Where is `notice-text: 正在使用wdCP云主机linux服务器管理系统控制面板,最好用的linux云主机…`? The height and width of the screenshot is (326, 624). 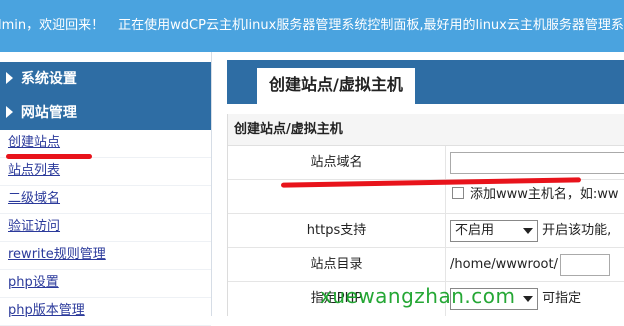
notice-text: 正在使用wdCP云主机linux服务器管理系统控制面板,最好用的linux云主机… is located at coordinates (371, 25).